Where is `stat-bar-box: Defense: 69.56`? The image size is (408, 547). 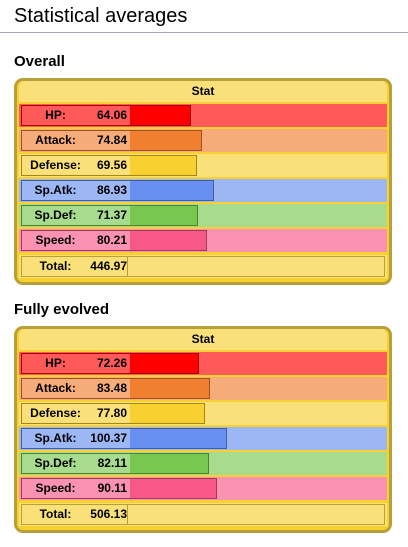
stat-bar-box: Defense: 69.56 is located at coordinates (109, 165).